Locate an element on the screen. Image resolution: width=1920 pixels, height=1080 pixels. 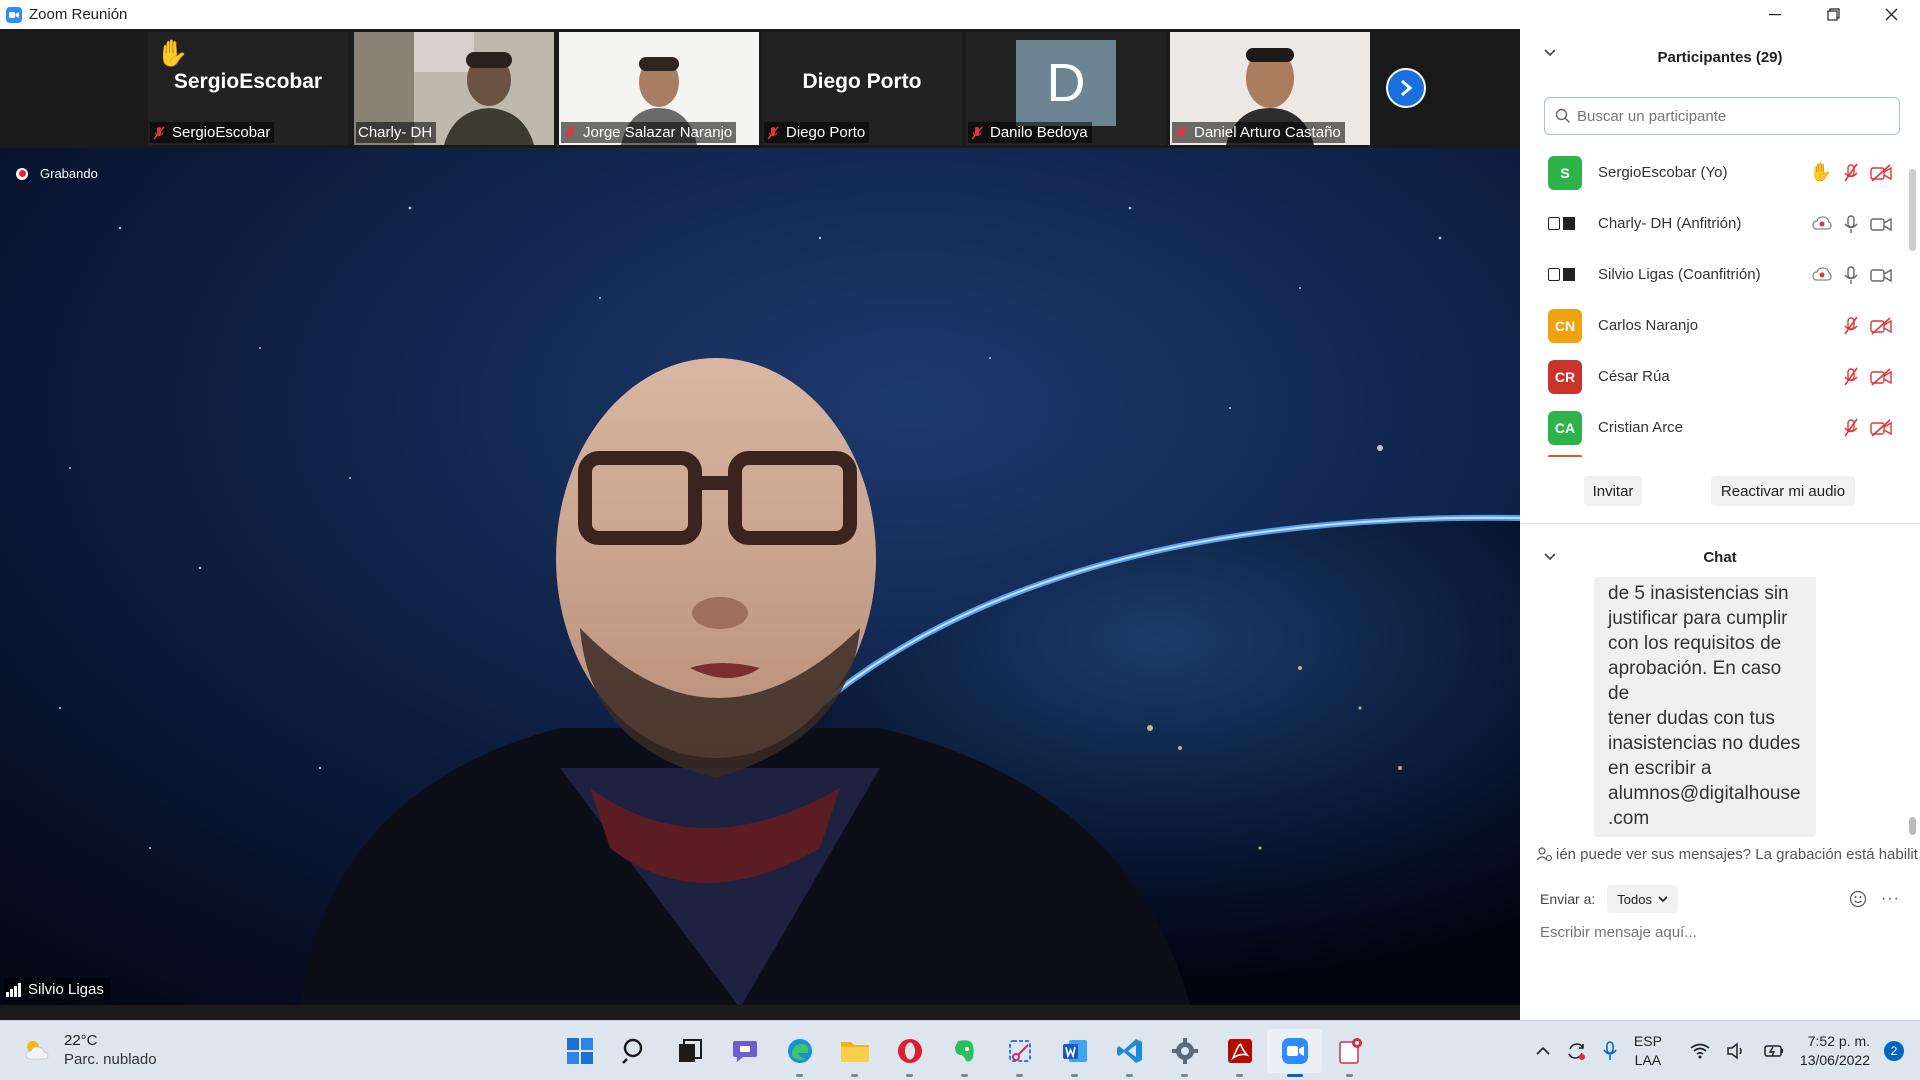
clock: 7:52 p. m. 13/06/2022 is located at coordinates (1835, 1051).